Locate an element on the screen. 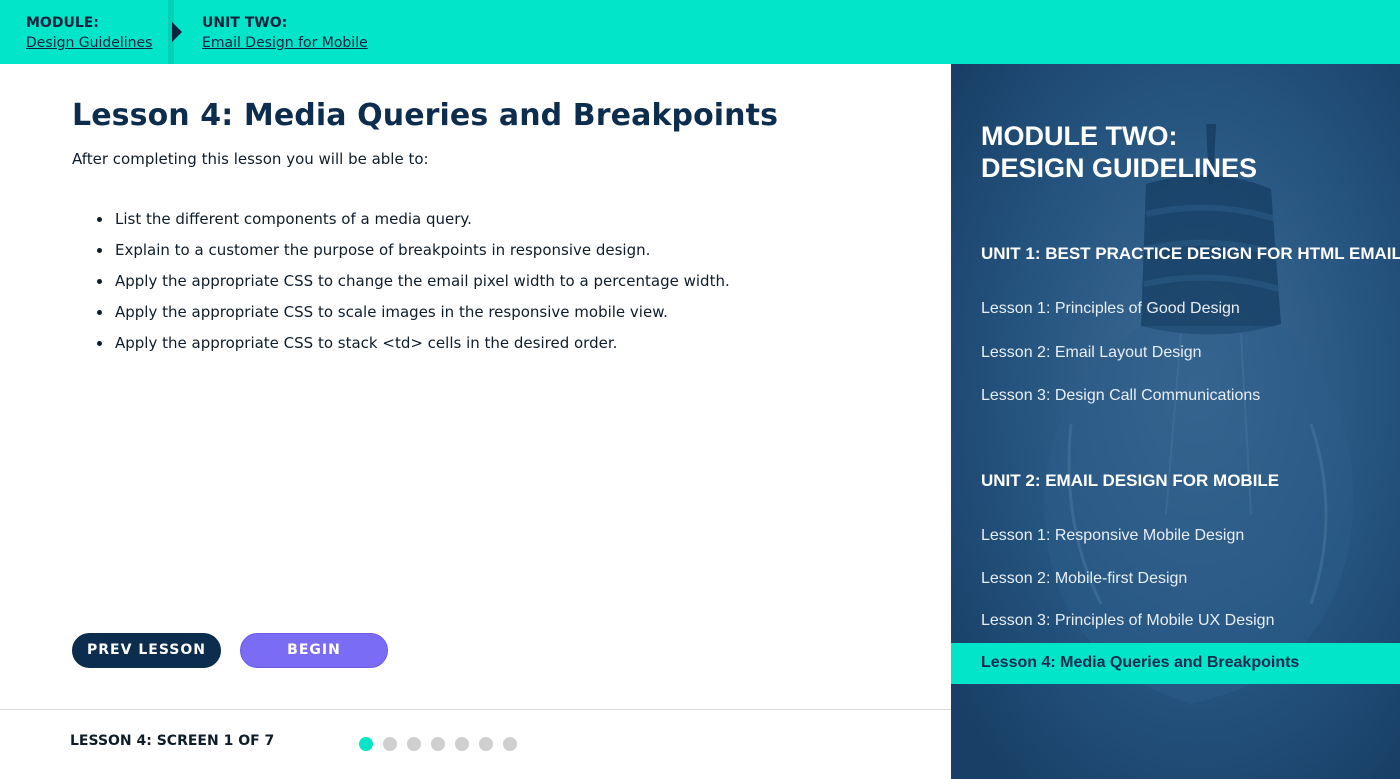  screen-counter: LESSON 4: SCREEN 1 OF 7 is located at coordinates (172, 741).